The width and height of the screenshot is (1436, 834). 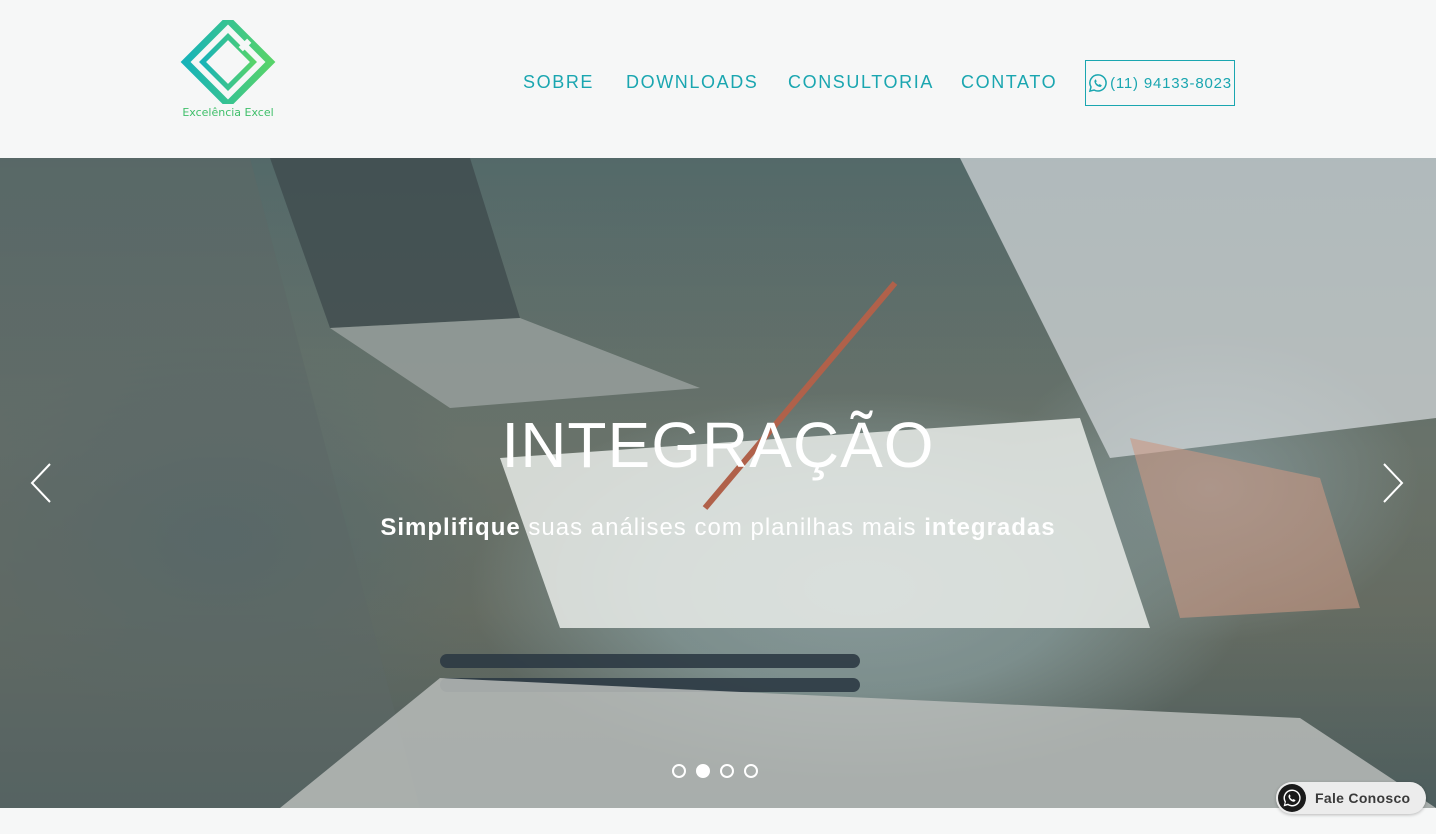 I want to click on nav-consultoria: CONSULTORIA, so click(x=861, y=82).